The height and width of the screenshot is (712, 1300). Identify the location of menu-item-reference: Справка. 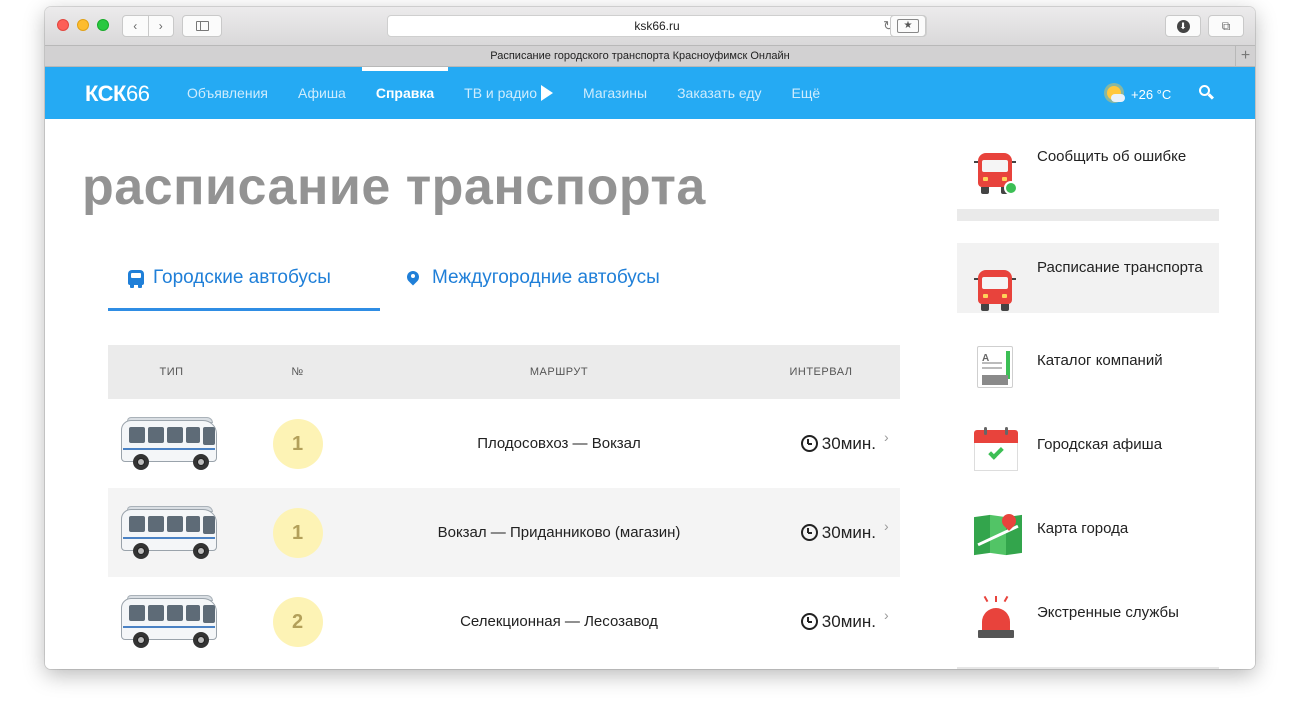
(405, 93).